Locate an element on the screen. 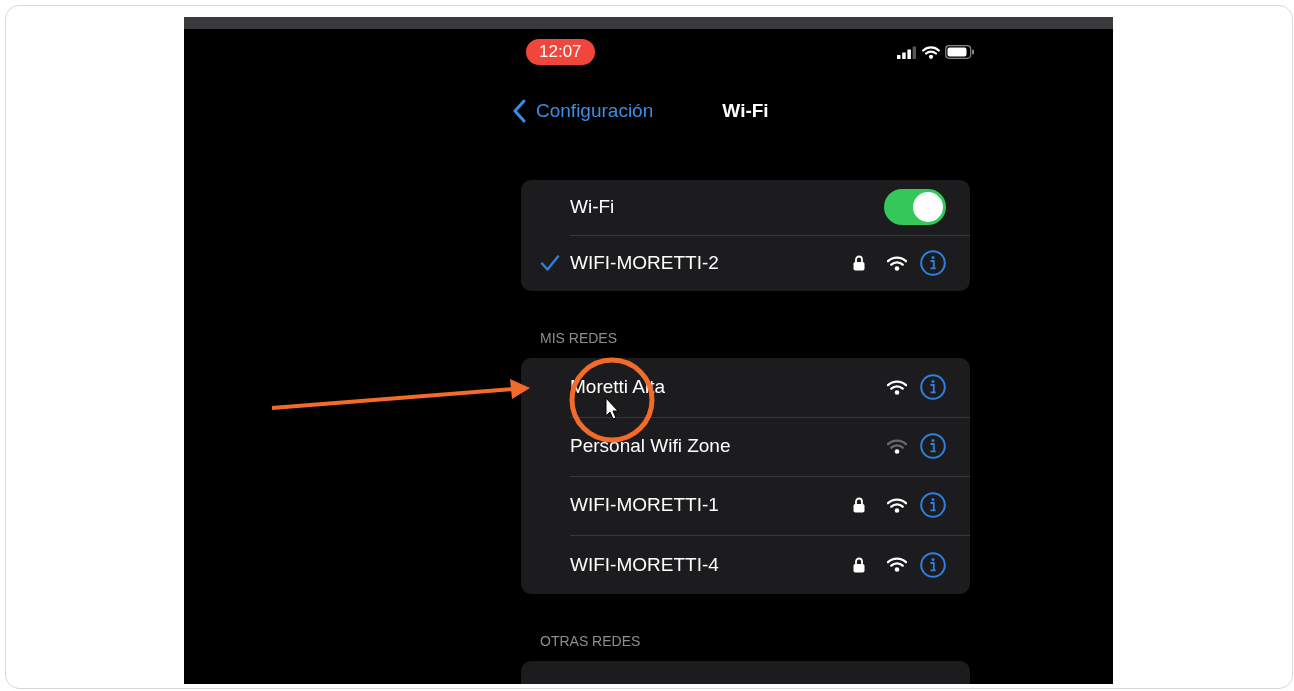  network-name: Personal Wifi Zone is located at coordinates (728, 446).